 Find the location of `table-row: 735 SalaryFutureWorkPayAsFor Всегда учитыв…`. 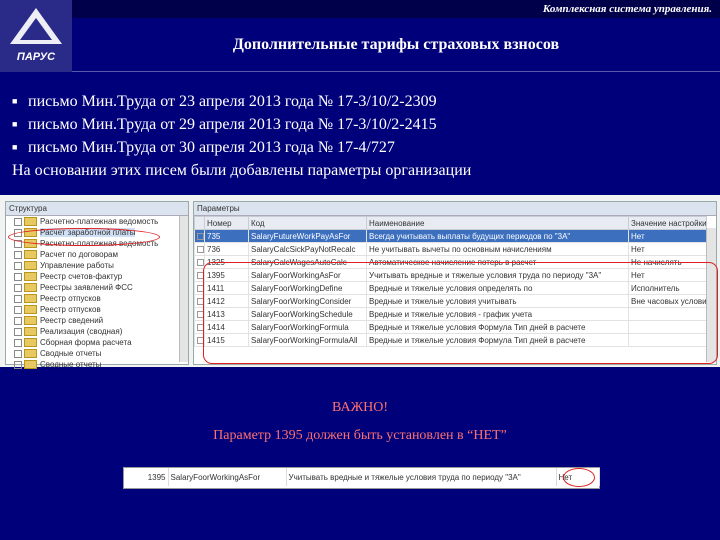

table-row: 735 SalaryFutureWorkPayAsFor Всегда учитыв… is located at coordinates (450, 236).